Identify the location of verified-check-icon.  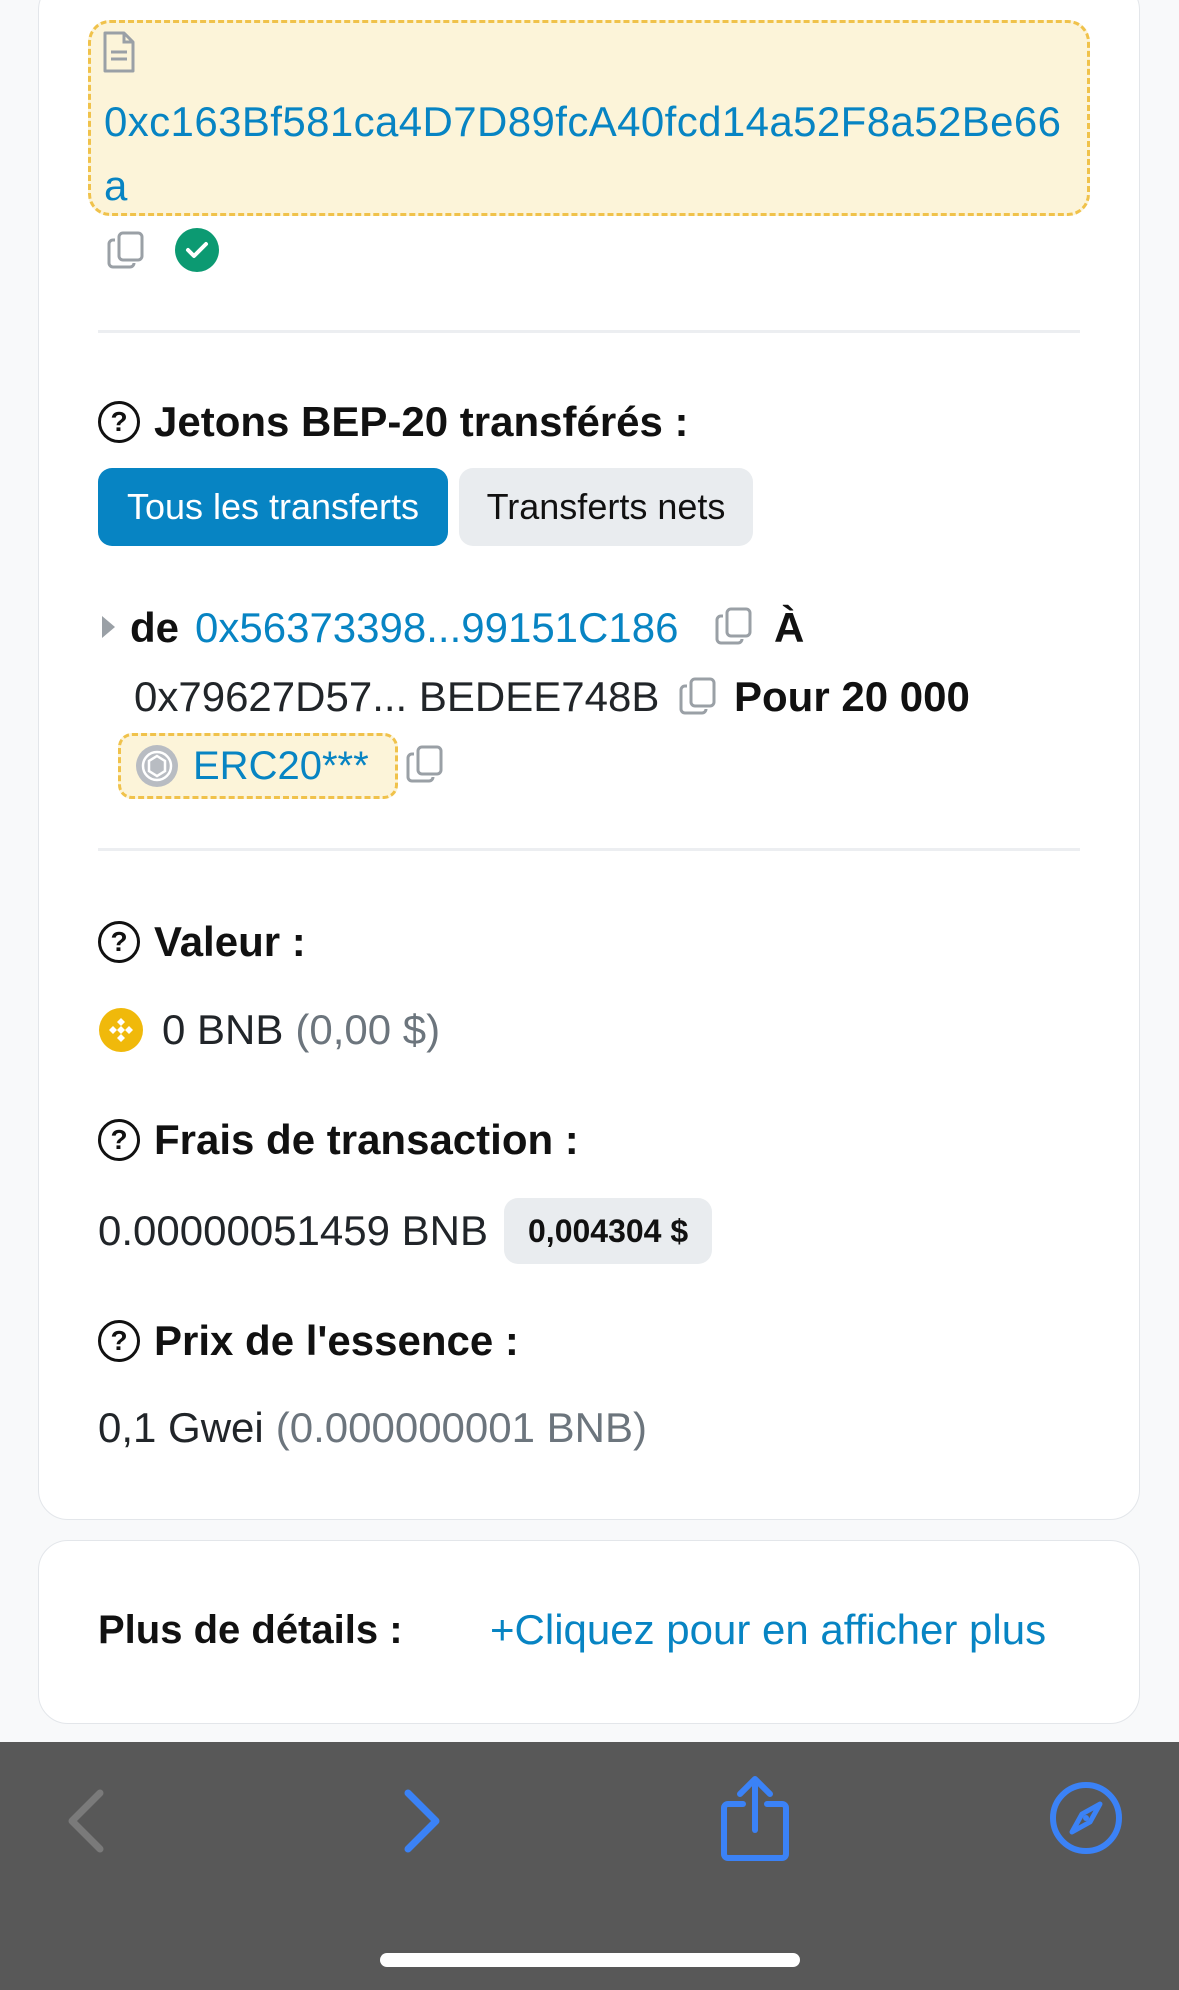
(197, 250).